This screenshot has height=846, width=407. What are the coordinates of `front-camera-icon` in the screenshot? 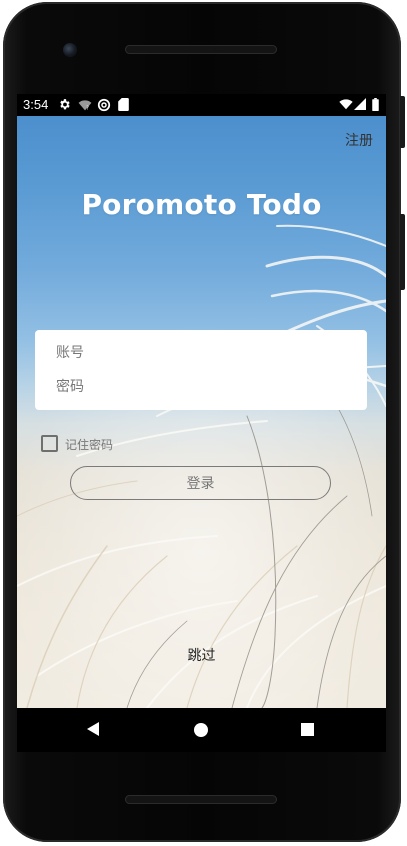 It's located at (70, 50).